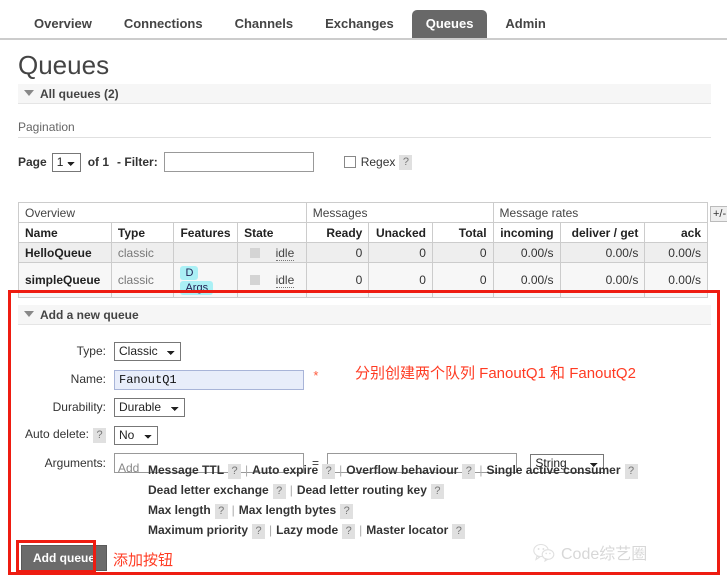 This screenshot has height=583, width=727. What do you see at coordinates (198, 530) in the screenshot?
I see `preset-maximum-priority: Maximum priority` at bounding box center [198, 530].